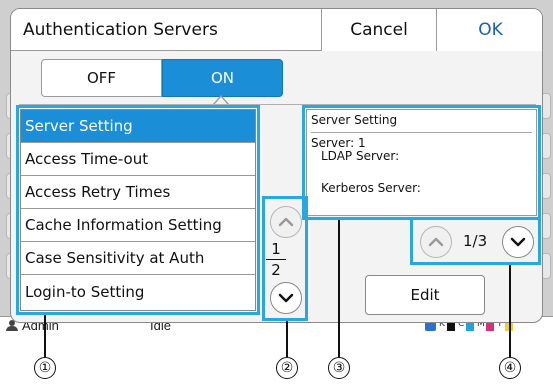 The height and width of the screenshot is (385, 553). What do you see at coordinates (510, 368) in the screenshot?
I see `callout-number-4: ④` at bounding box center [510, 368].